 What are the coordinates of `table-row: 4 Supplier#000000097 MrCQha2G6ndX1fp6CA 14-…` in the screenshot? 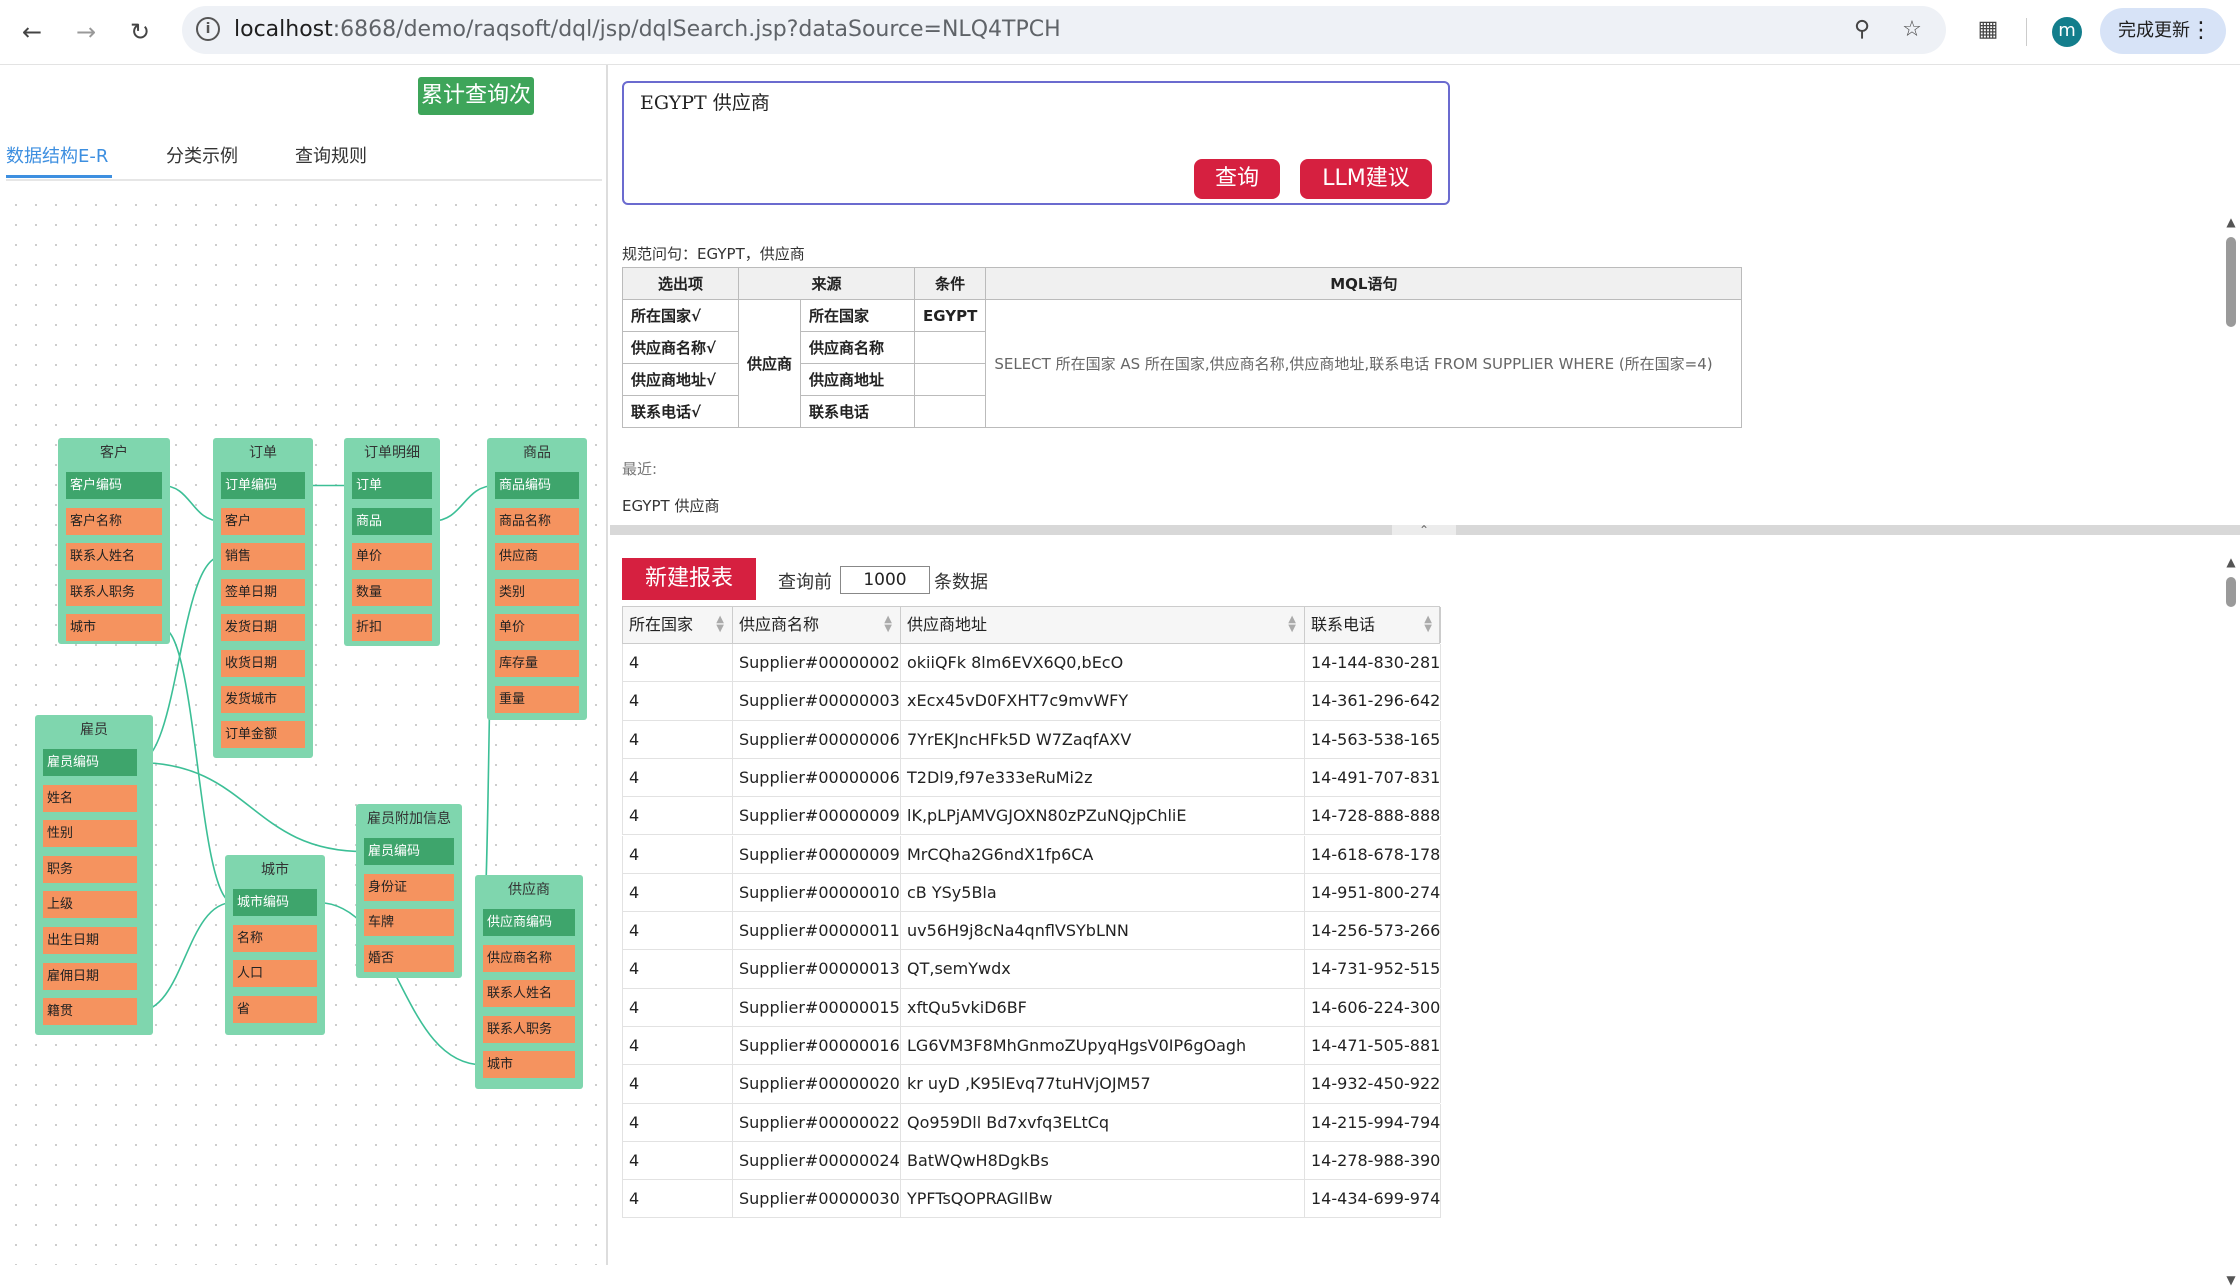 It's located at (1031, 854).